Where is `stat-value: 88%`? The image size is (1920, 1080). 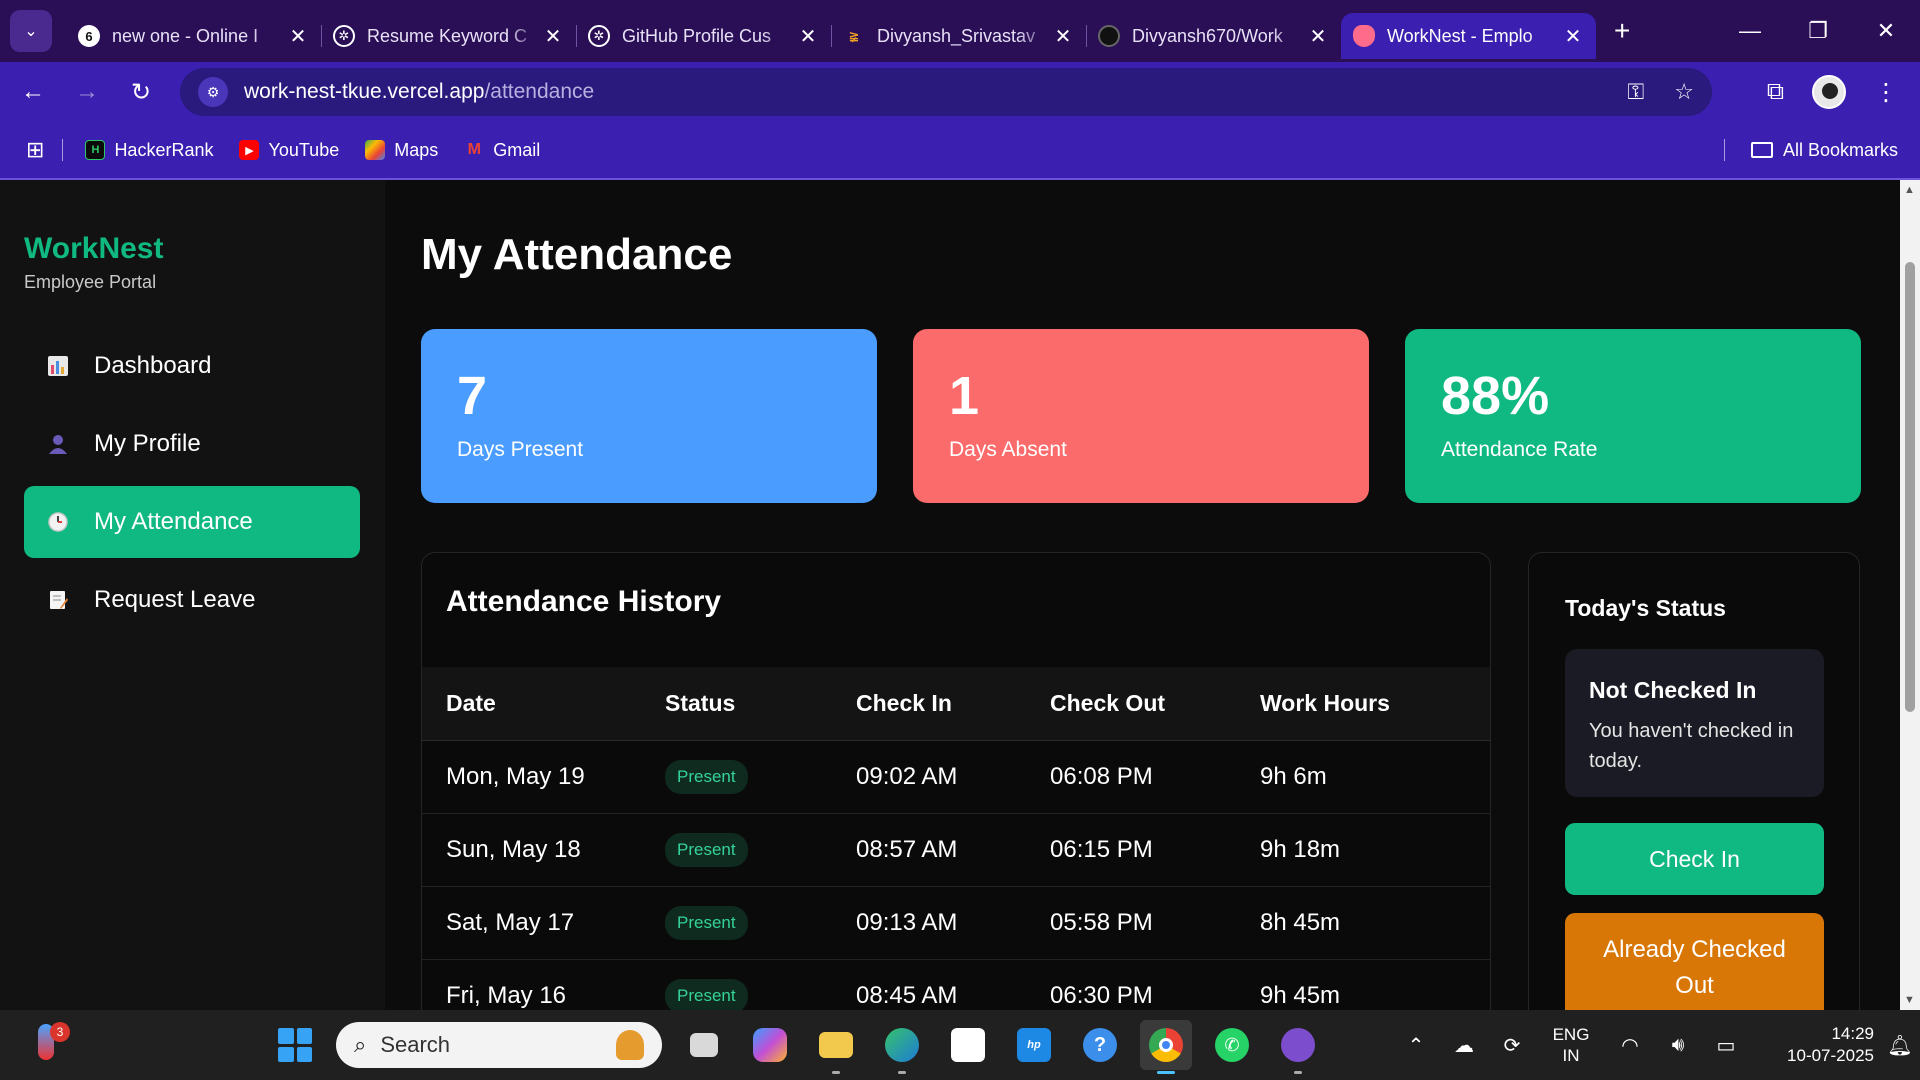 stat-value: 88% is located at coordinates (1495, 396).